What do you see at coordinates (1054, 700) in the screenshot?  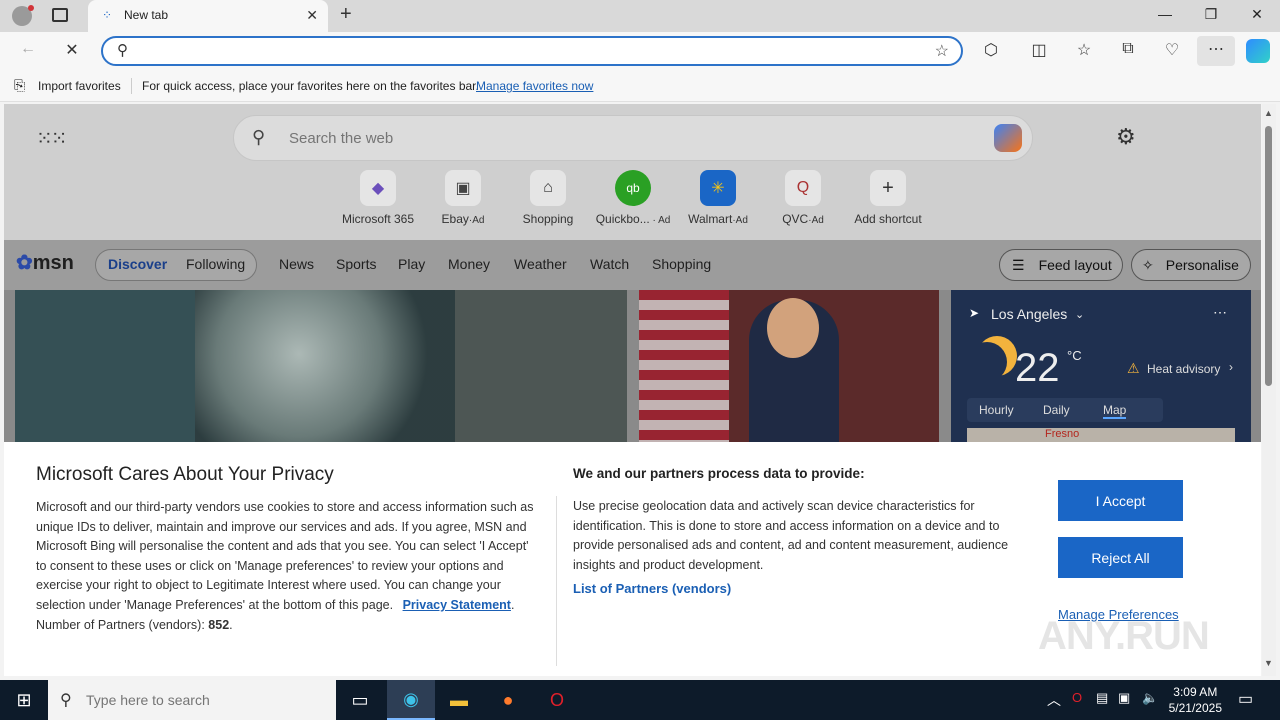 I see `show-hidden-icons-chevron-icon: ︿` at bounding box center [1054, 700].